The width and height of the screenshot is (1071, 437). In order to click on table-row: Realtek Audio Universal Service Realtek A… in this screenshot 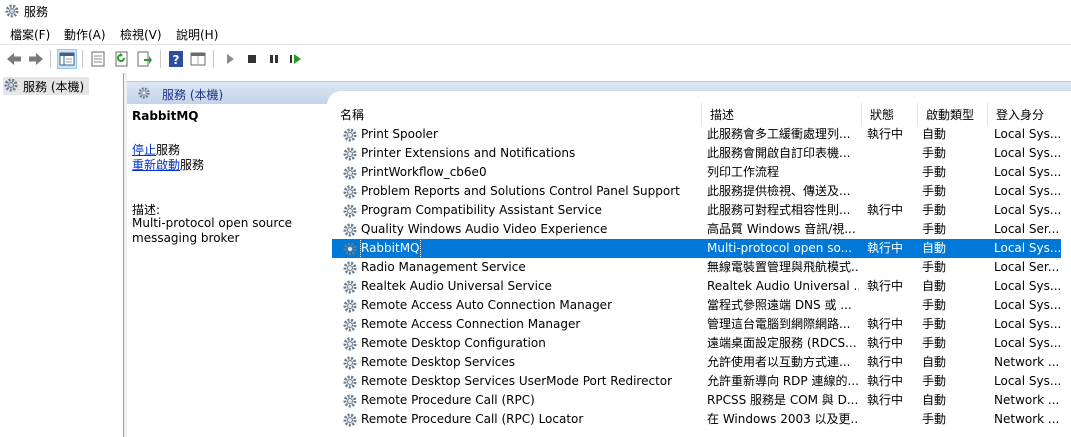, I will do `click(696, 286)`.